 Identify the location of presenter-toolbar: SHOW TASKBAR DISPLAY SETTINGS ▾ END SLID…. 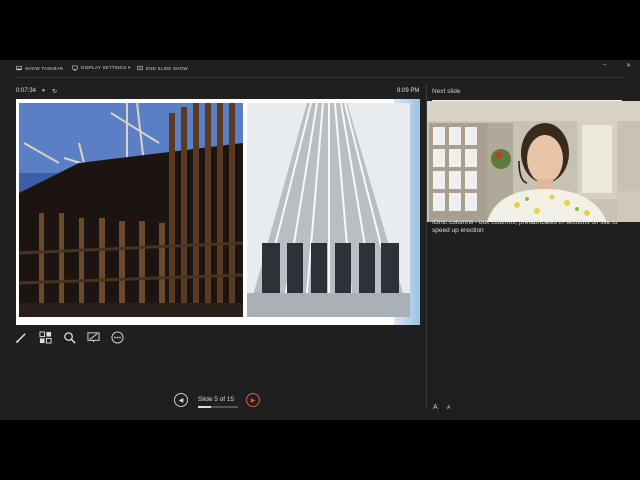
(320, 69).